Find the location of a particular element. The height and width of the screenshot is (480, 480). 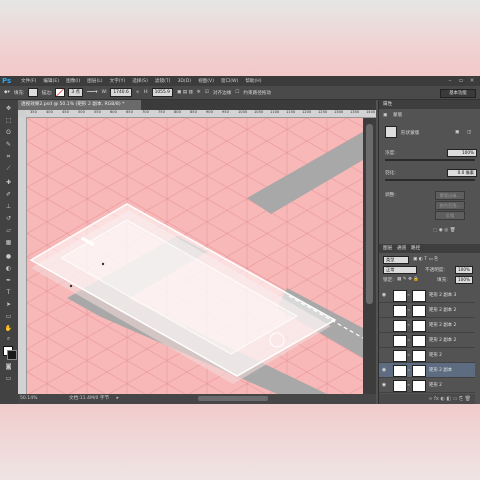

layer-row: ◉ ∞ 矩形 2 is located at coordinates (427, 385).